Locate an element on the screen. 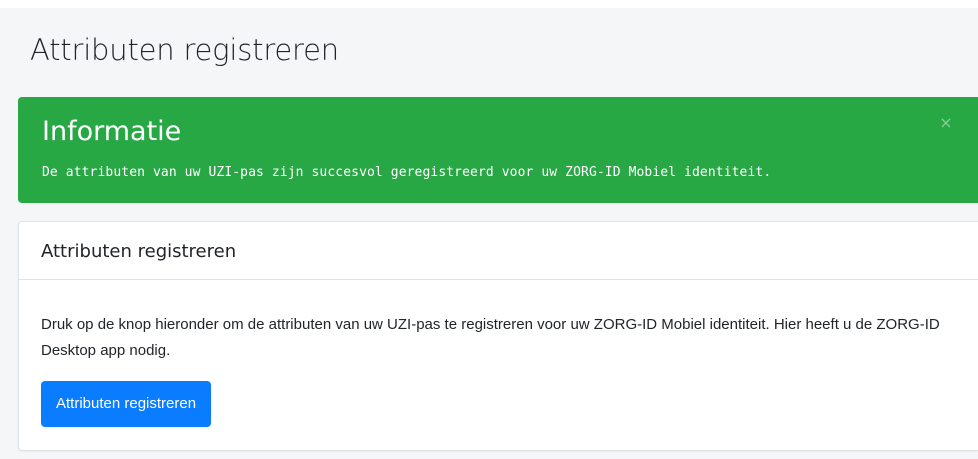  card-header: Attributen registreren is located at coordinates (498, 251).